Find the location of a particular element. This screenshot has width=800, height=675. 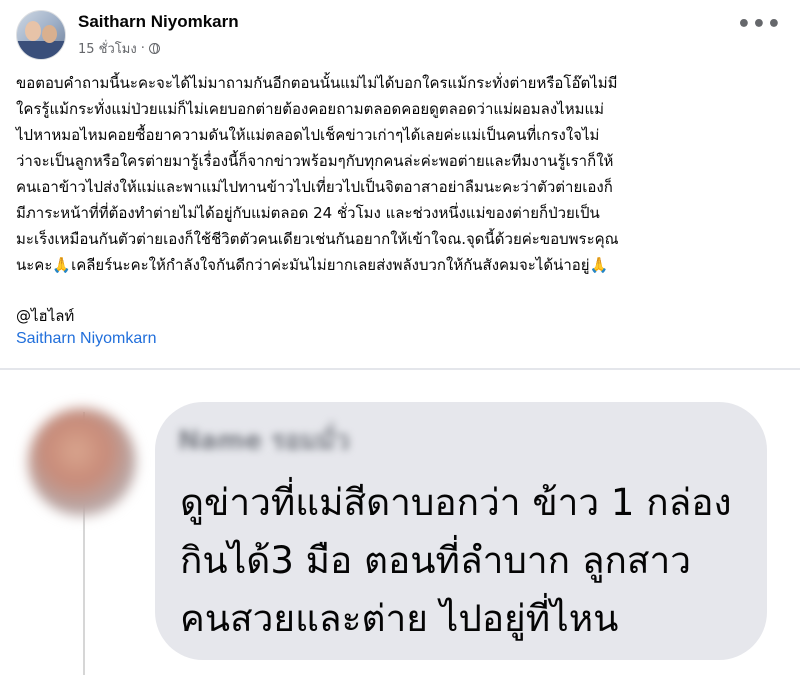

author-avatar is located at coordinates (41, 35).